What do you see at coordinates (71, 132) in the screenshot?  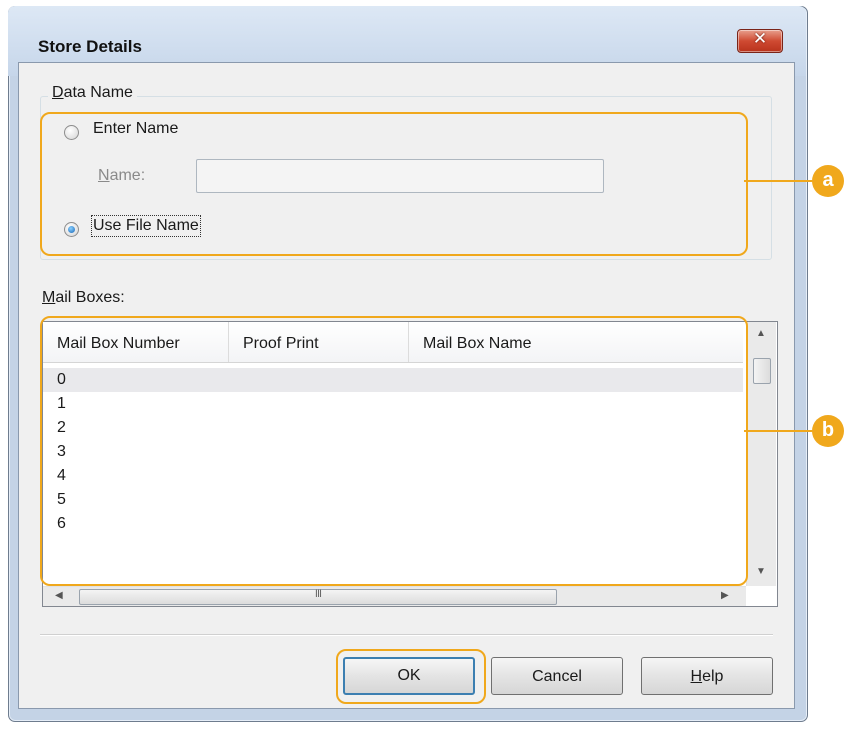 I see `enter-name-radio` at bounding box center [71, 132].